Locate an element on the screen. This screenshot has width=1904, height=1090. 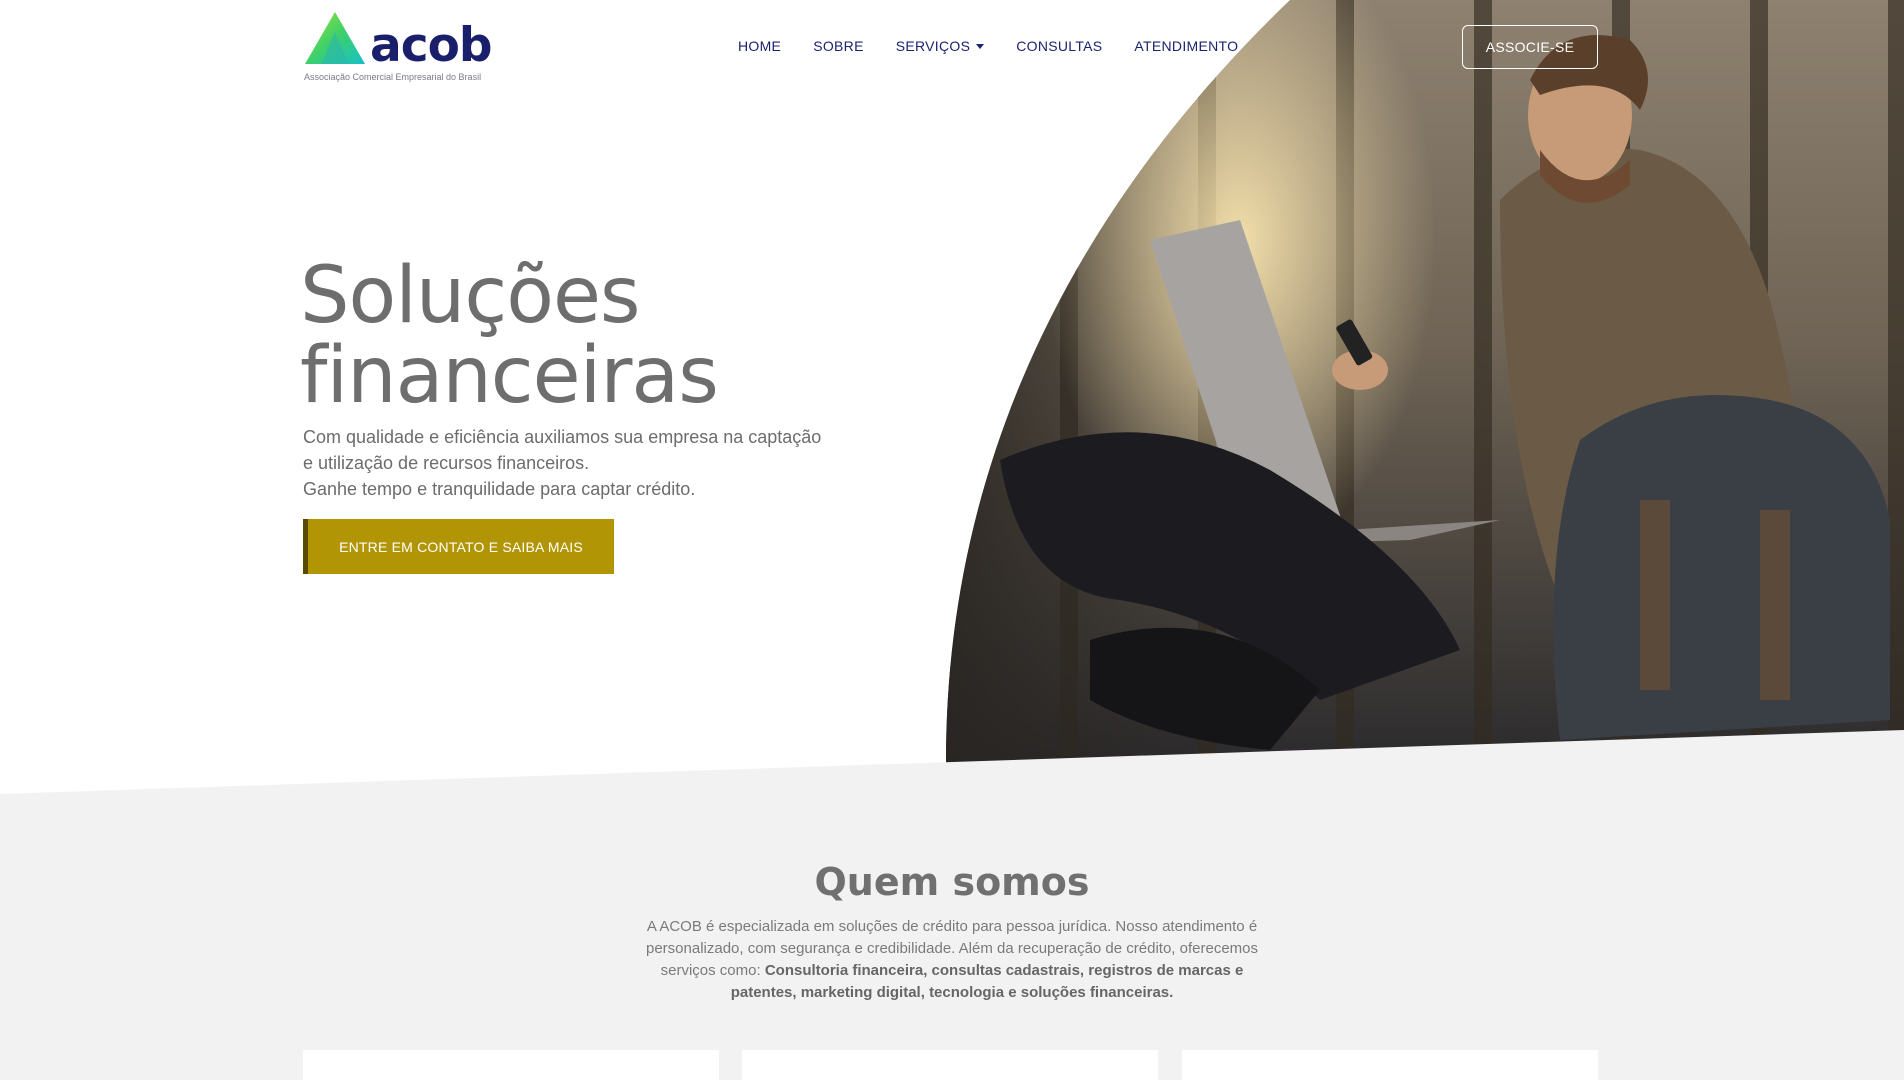
contact-cta-button: ENTRE EM CONTATO E SAIBA MAIS is located at coordinates (458, 546).